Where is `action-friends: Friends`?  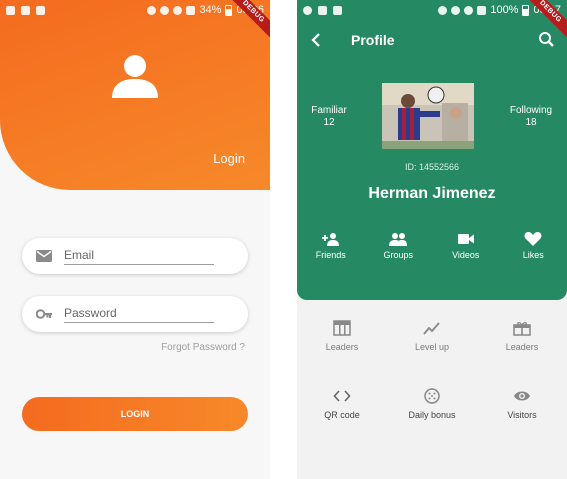
action-friends: Friends is located at coordinates (331, 246).